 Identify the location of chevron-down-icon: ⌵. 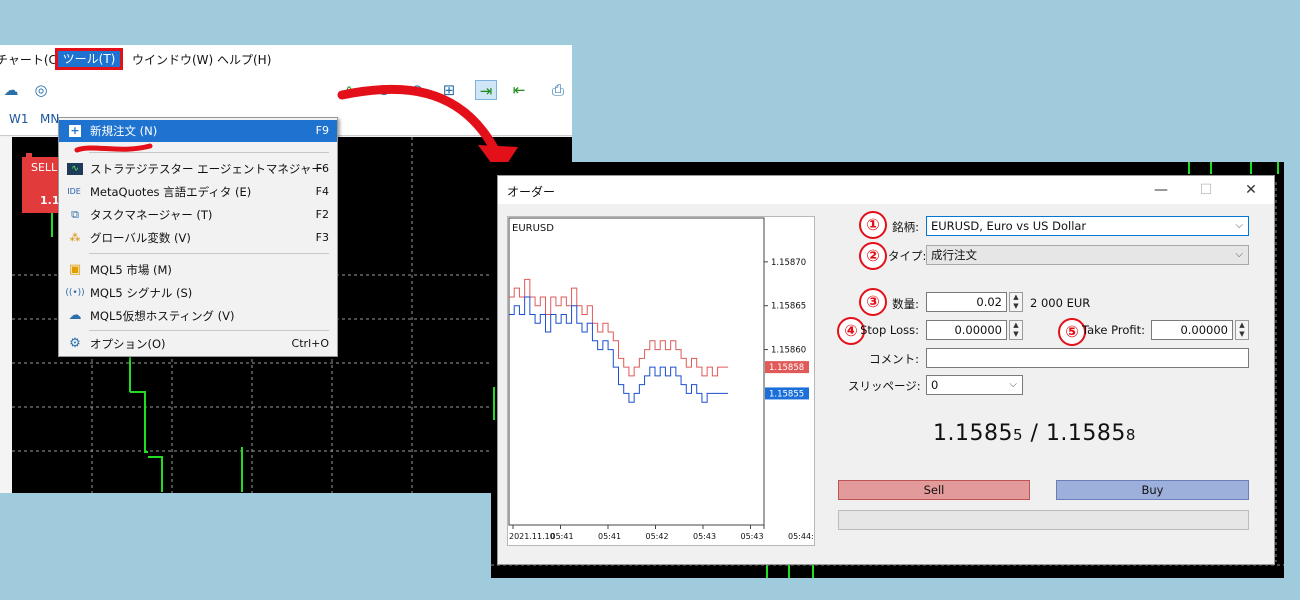
(1013, 384).